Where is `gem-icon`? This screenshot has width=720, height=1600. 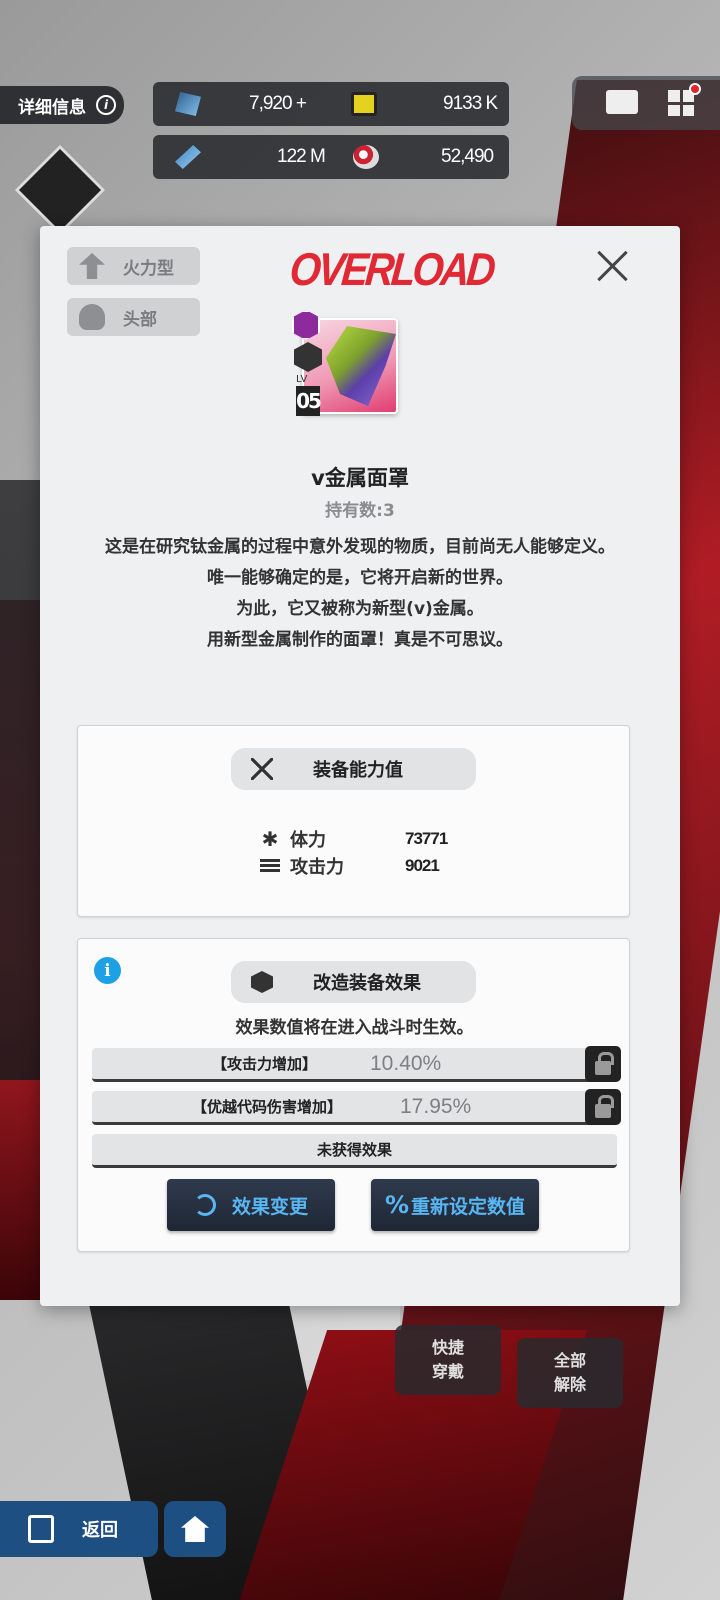
gem-icon is located at coordinates (188, 104).